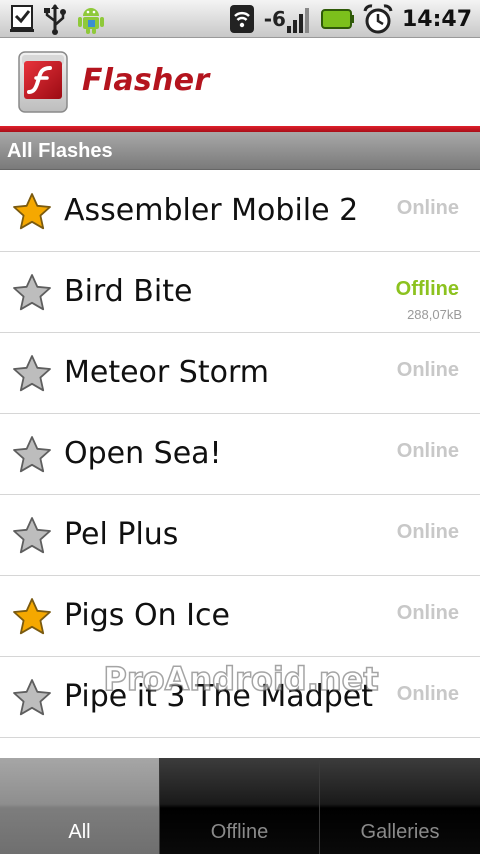 This screenshot has height=854, width=480. What do you see at coordinates (240, 616) in the screenshot?
I see `list-item: Pigs On Ice Online` at bounding box center [240, 616].